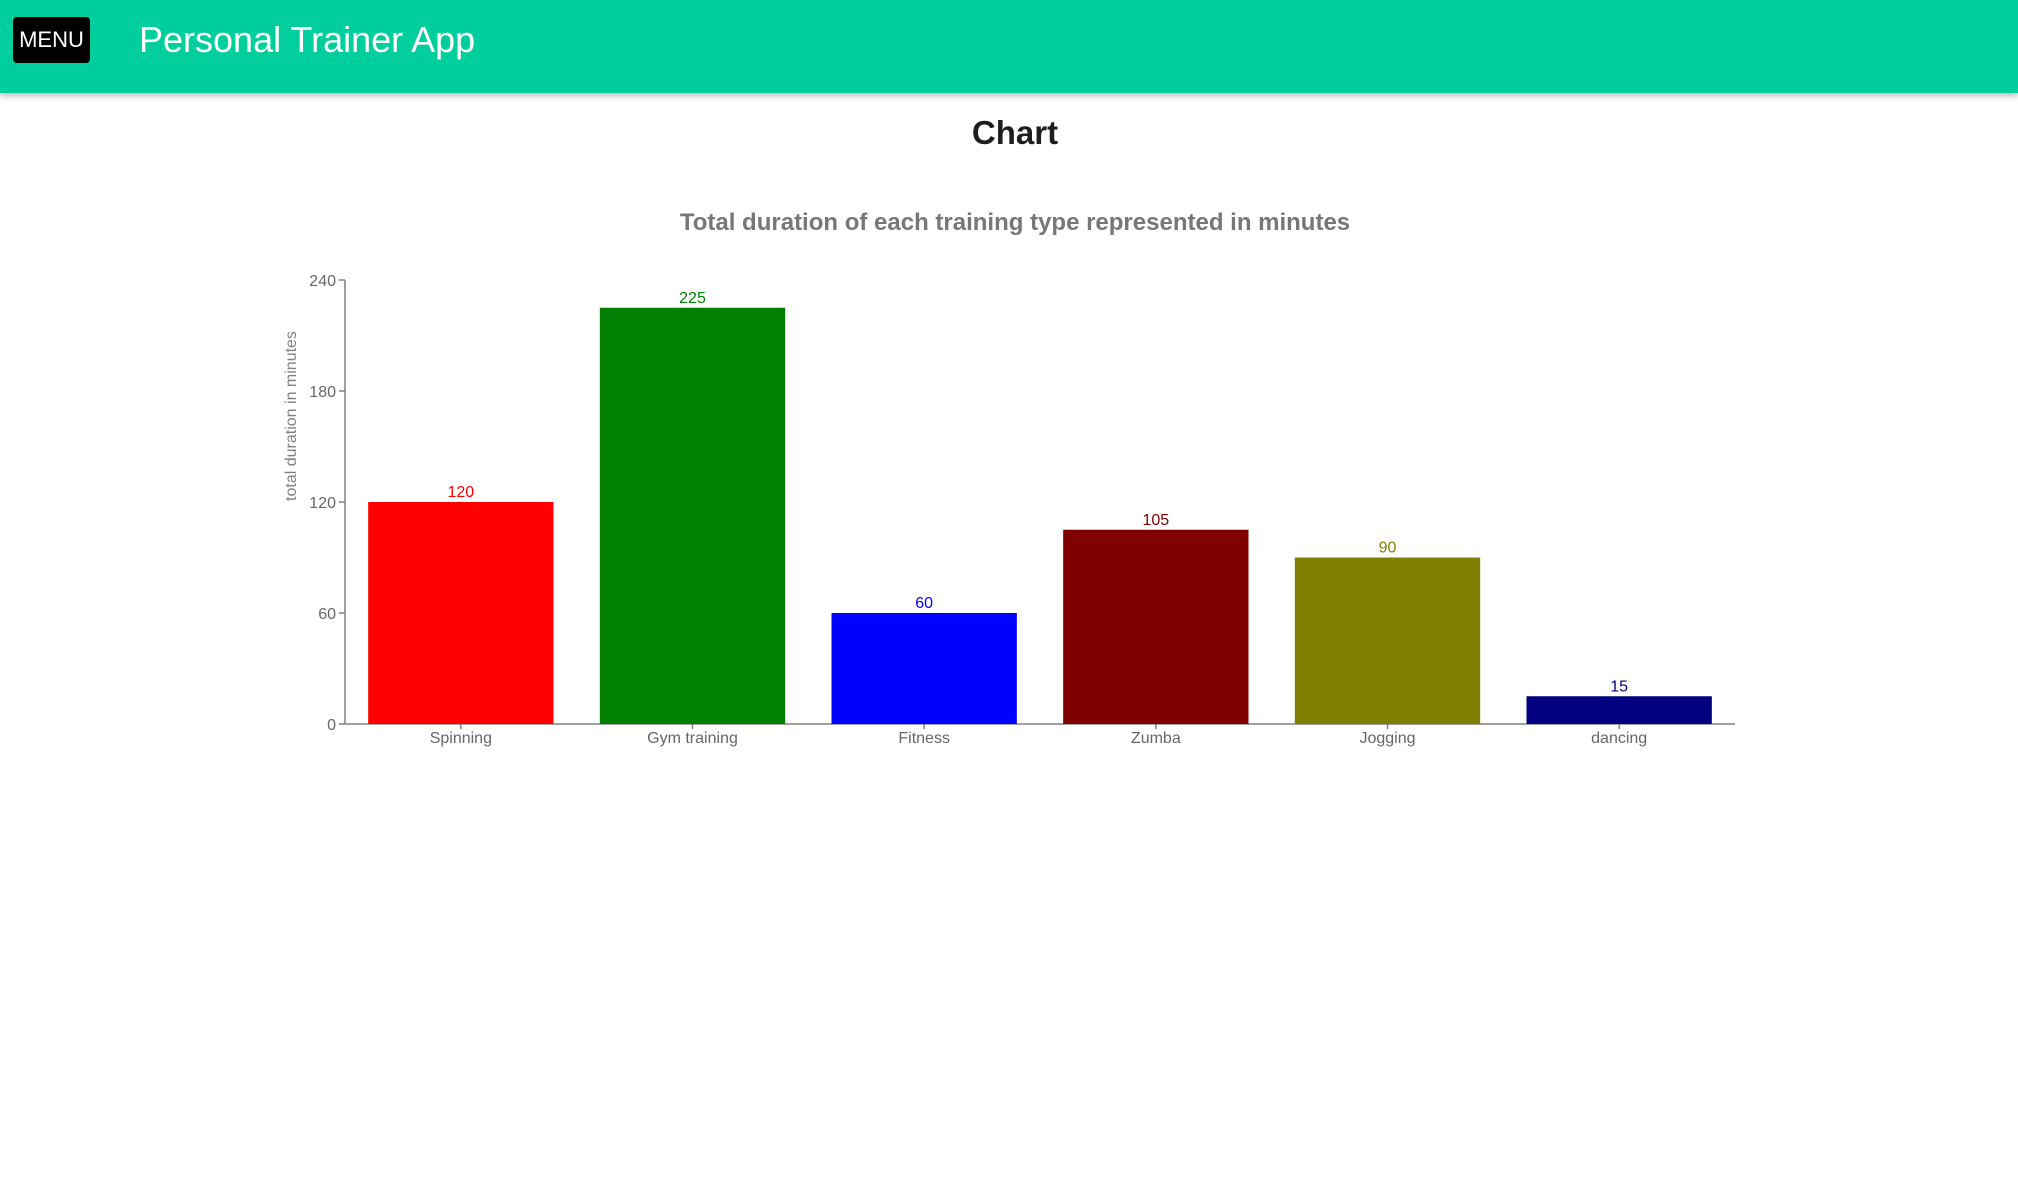  I want to click on y-tick-label: 180, so click(322, 392).